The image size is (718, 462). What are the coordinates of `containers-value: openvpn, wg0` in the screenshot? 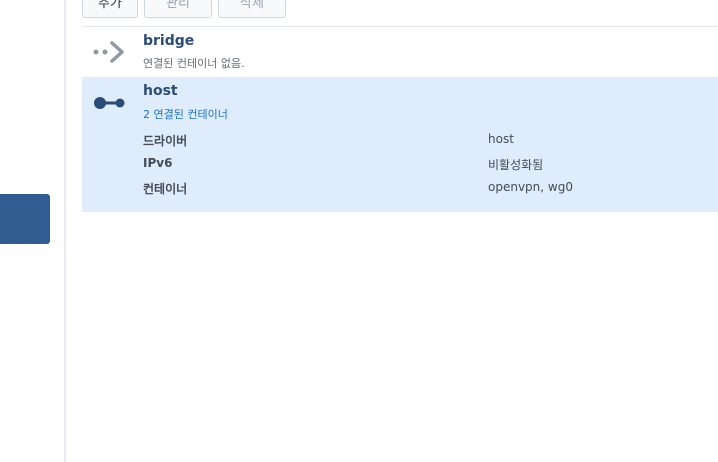 It's located at (530, 187).